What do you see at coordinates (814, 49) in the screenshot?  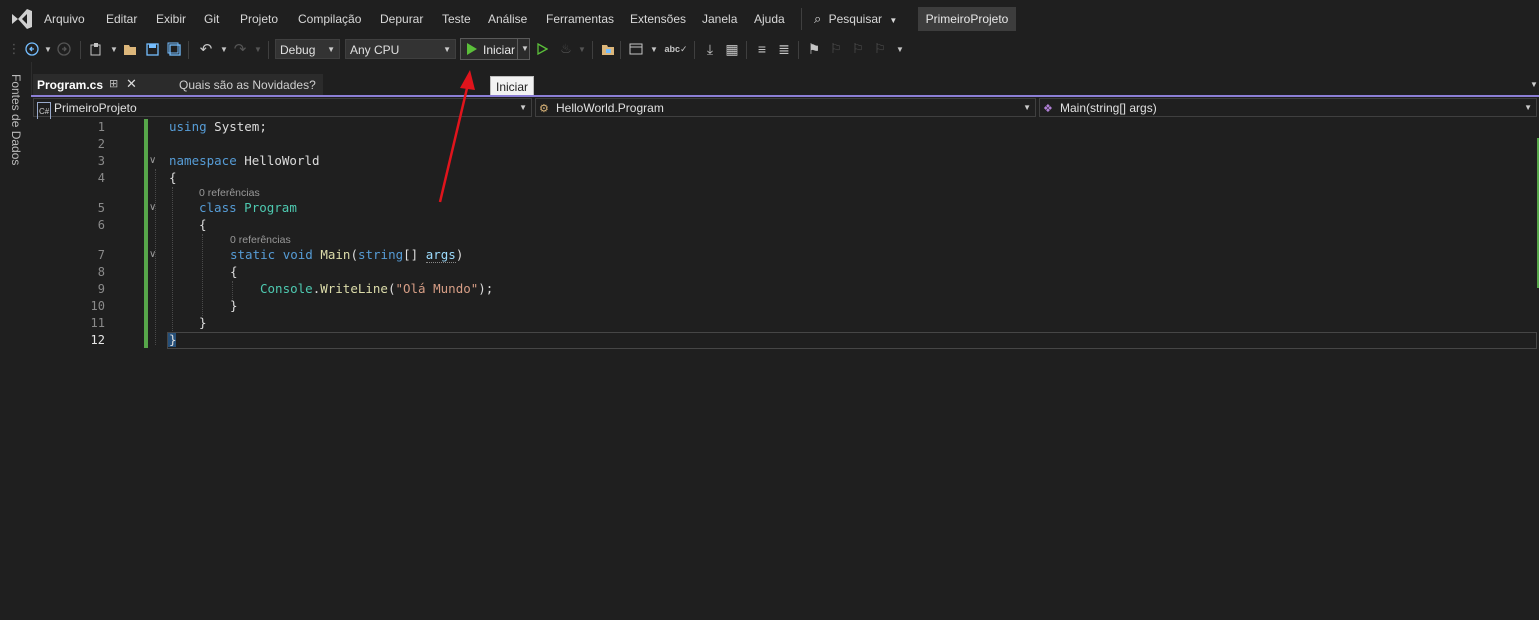 I see `bookmark-icon: ⚑` at bounding box center [814, 49].